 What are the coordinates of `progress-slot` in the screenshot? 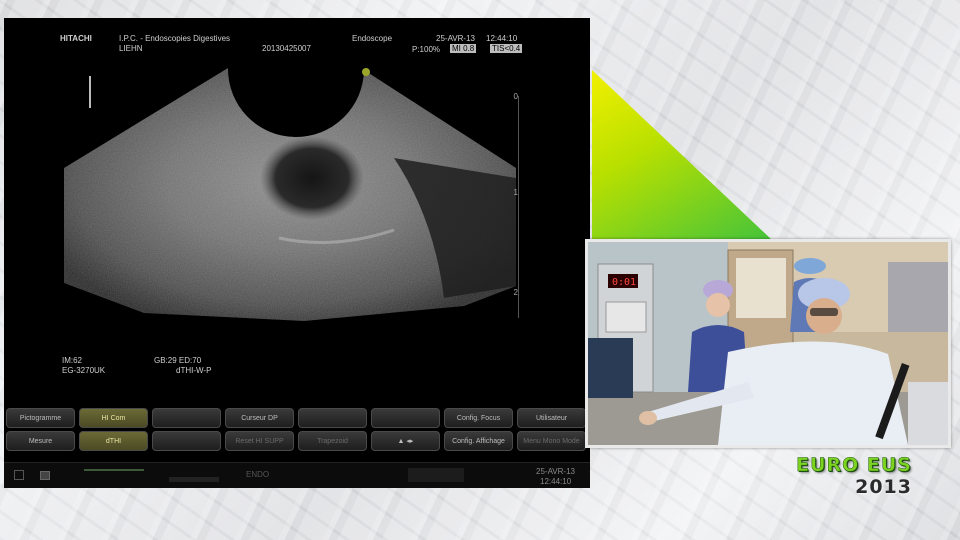 It's located at (194, 479).